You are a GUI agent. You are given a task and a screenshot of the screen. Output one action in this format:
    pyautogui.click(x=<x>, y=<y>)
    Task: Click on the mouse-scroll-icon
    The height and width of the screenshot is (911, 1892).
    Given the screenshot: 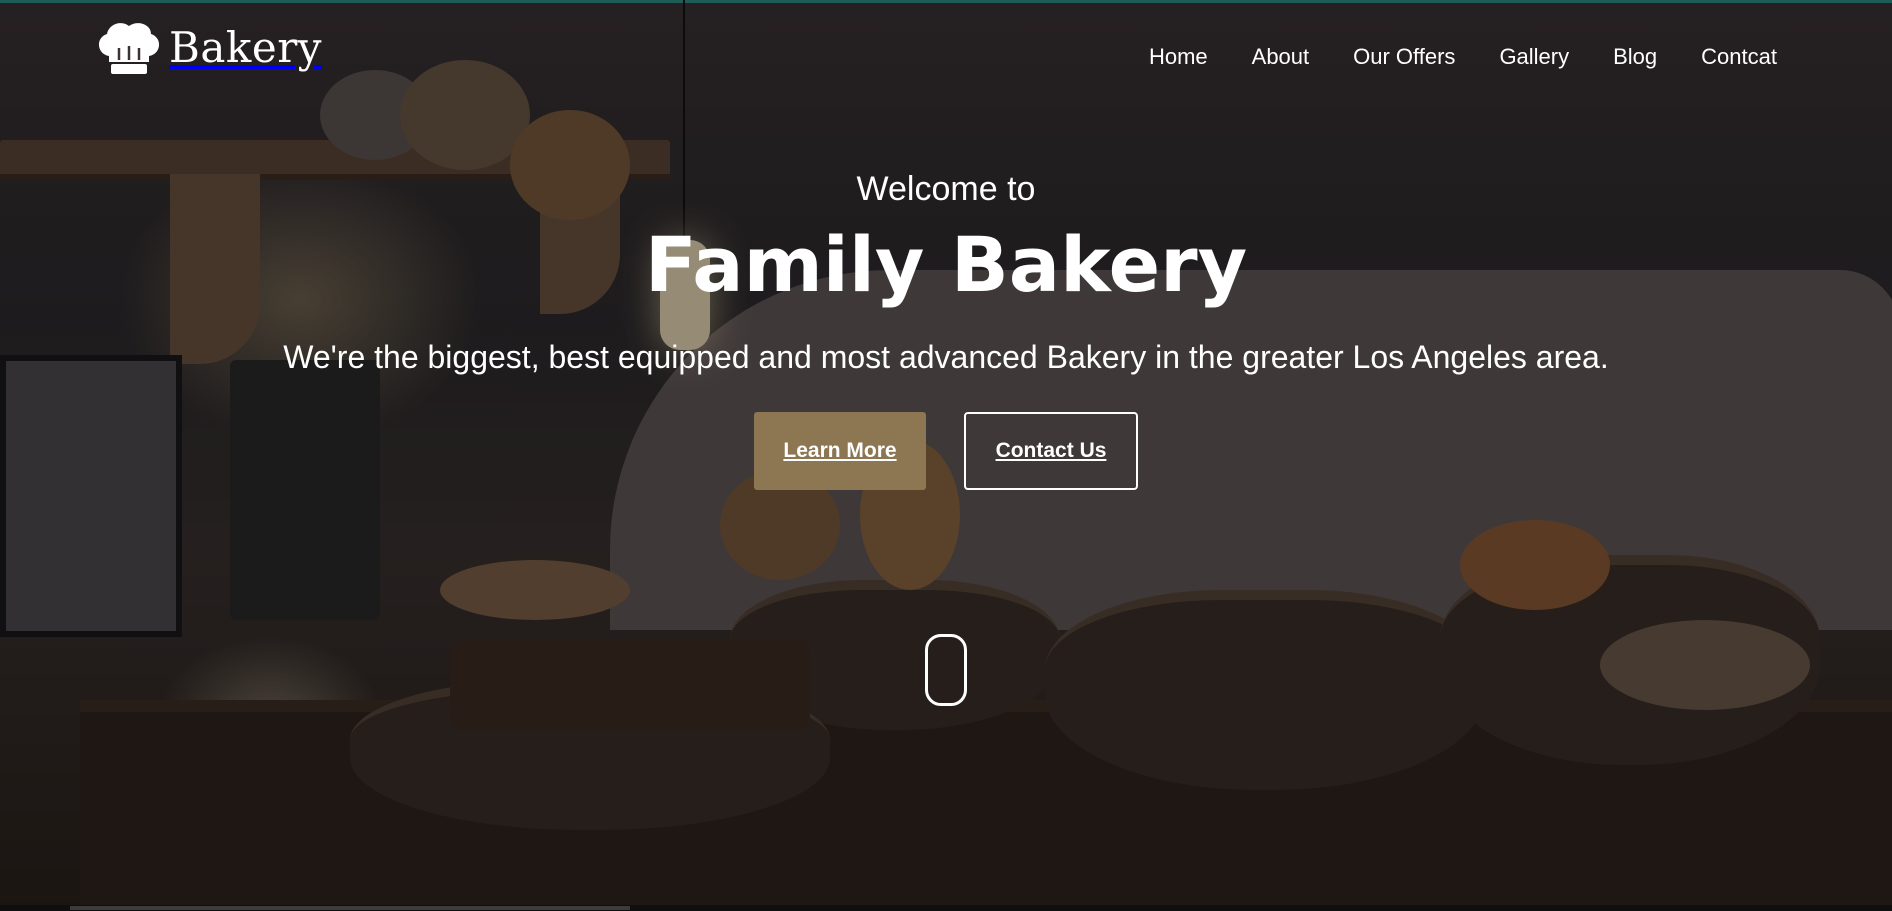 What is the action you would take?
    pyautogui.click(x=946, y=670)
    